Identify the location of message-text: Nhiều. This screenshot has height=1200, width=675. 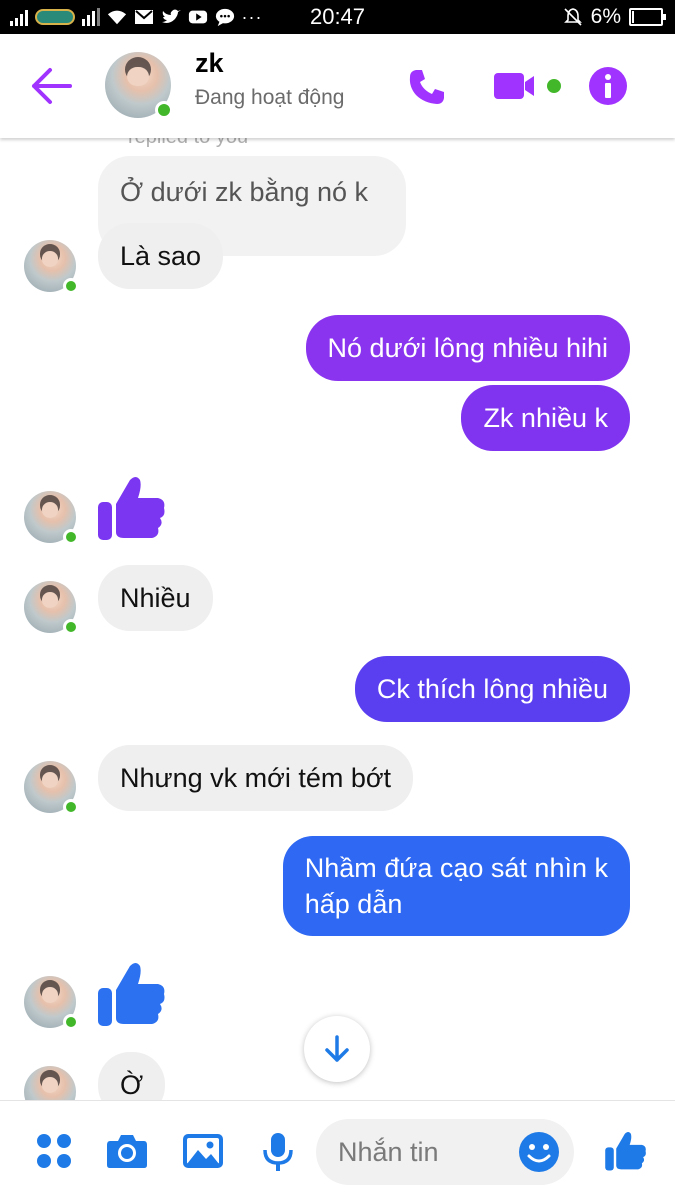
(155, 598).